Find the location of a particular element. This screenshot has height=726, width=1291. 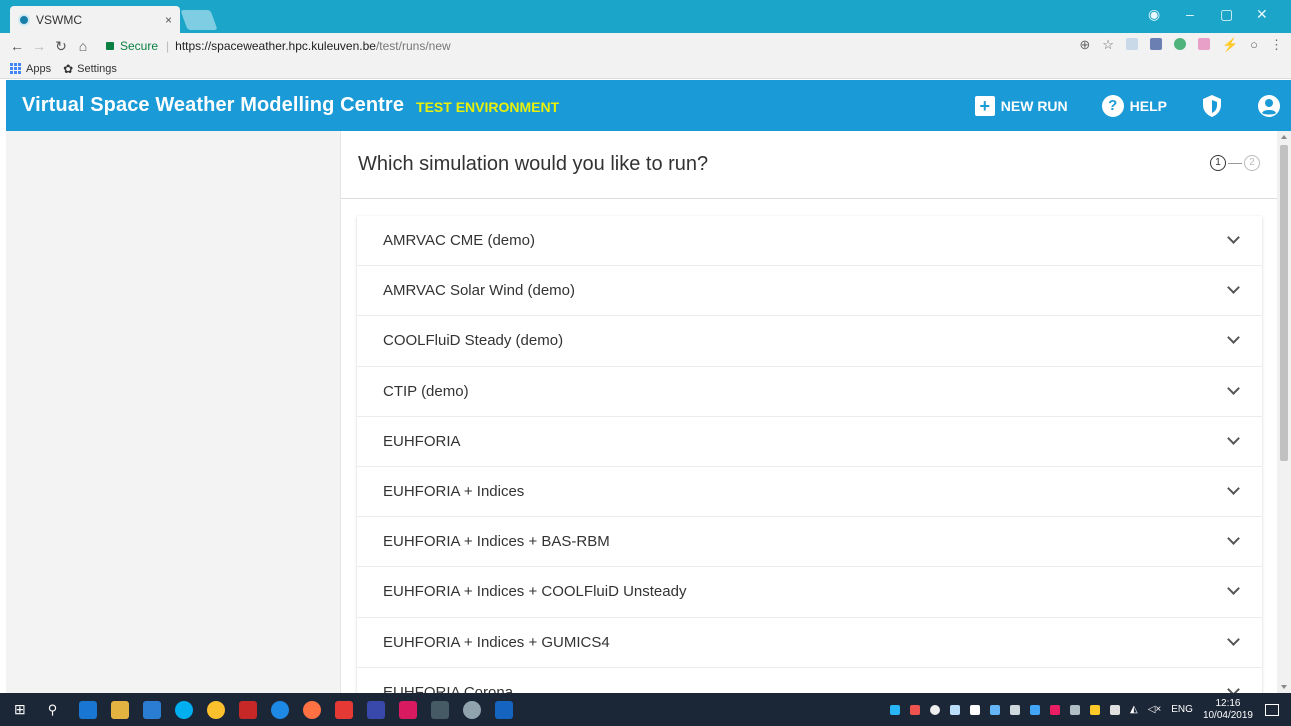

bookmark-apps: Apps is located at coordinates (30, 69).